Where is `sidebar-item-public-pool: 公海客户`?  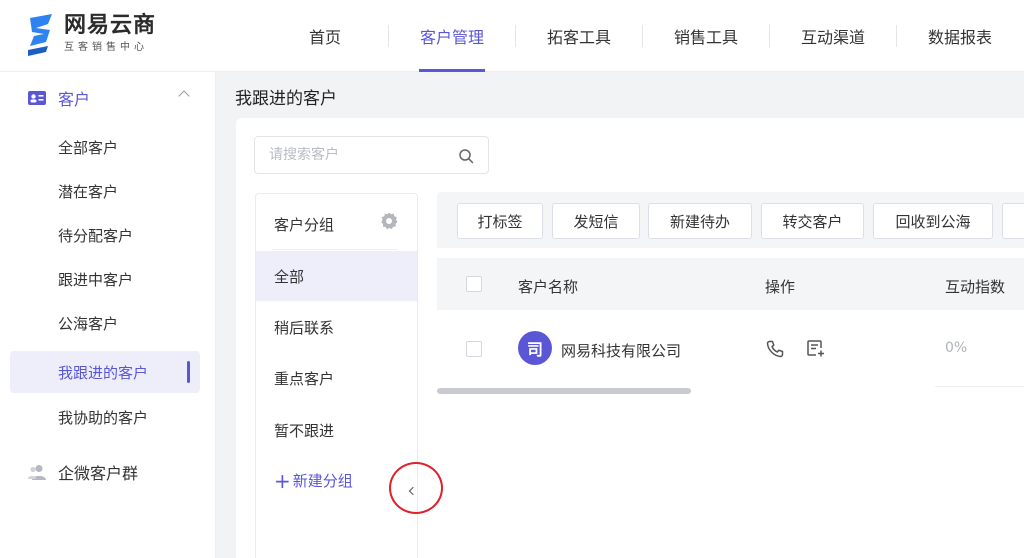
sidebar-item-public-pool: 公海客户 is located at coordinates (105, 323).